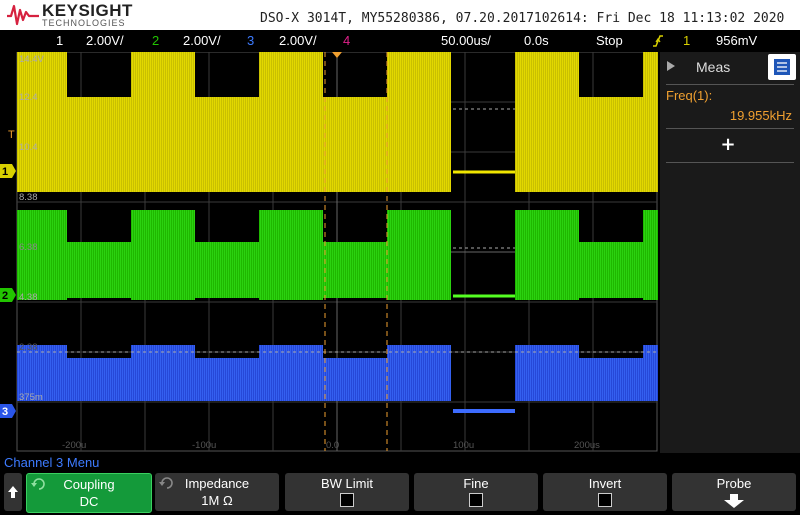  I want to click on timebase-scale: 50.00us/, so click(466, 40).